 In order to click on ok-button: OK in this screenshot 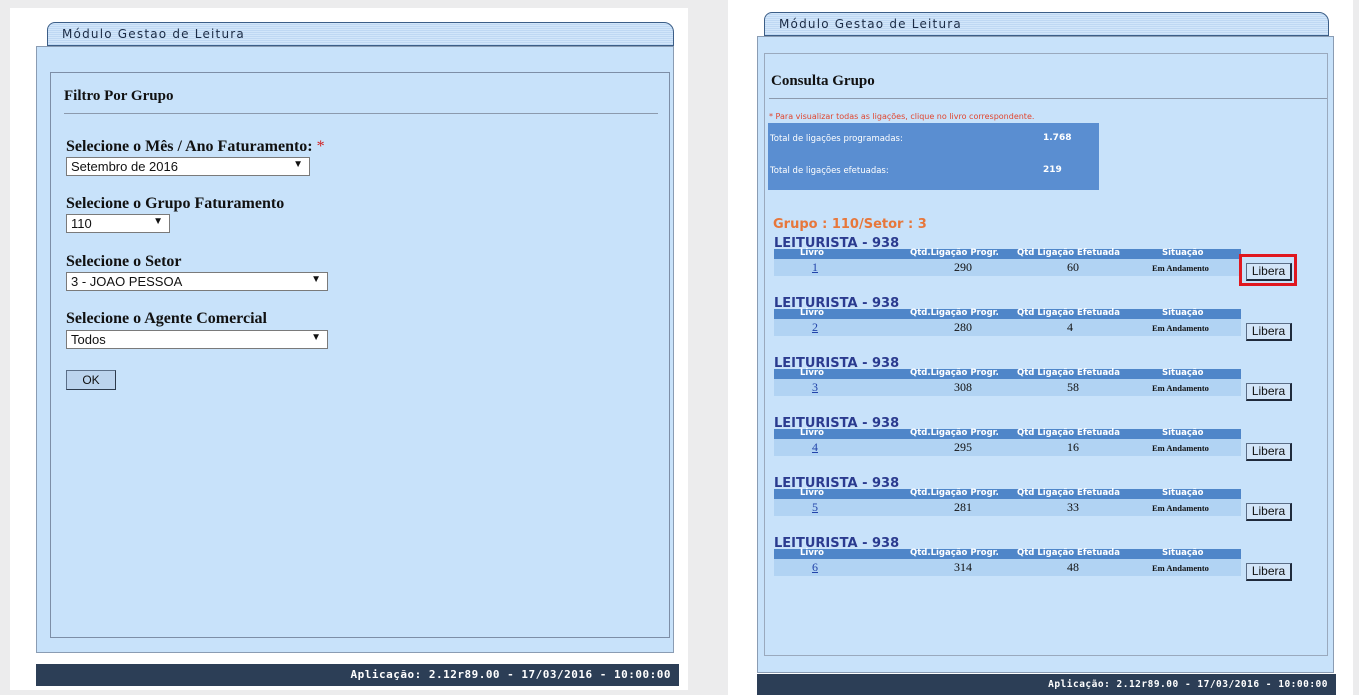, I will do `click(91, 380)`.